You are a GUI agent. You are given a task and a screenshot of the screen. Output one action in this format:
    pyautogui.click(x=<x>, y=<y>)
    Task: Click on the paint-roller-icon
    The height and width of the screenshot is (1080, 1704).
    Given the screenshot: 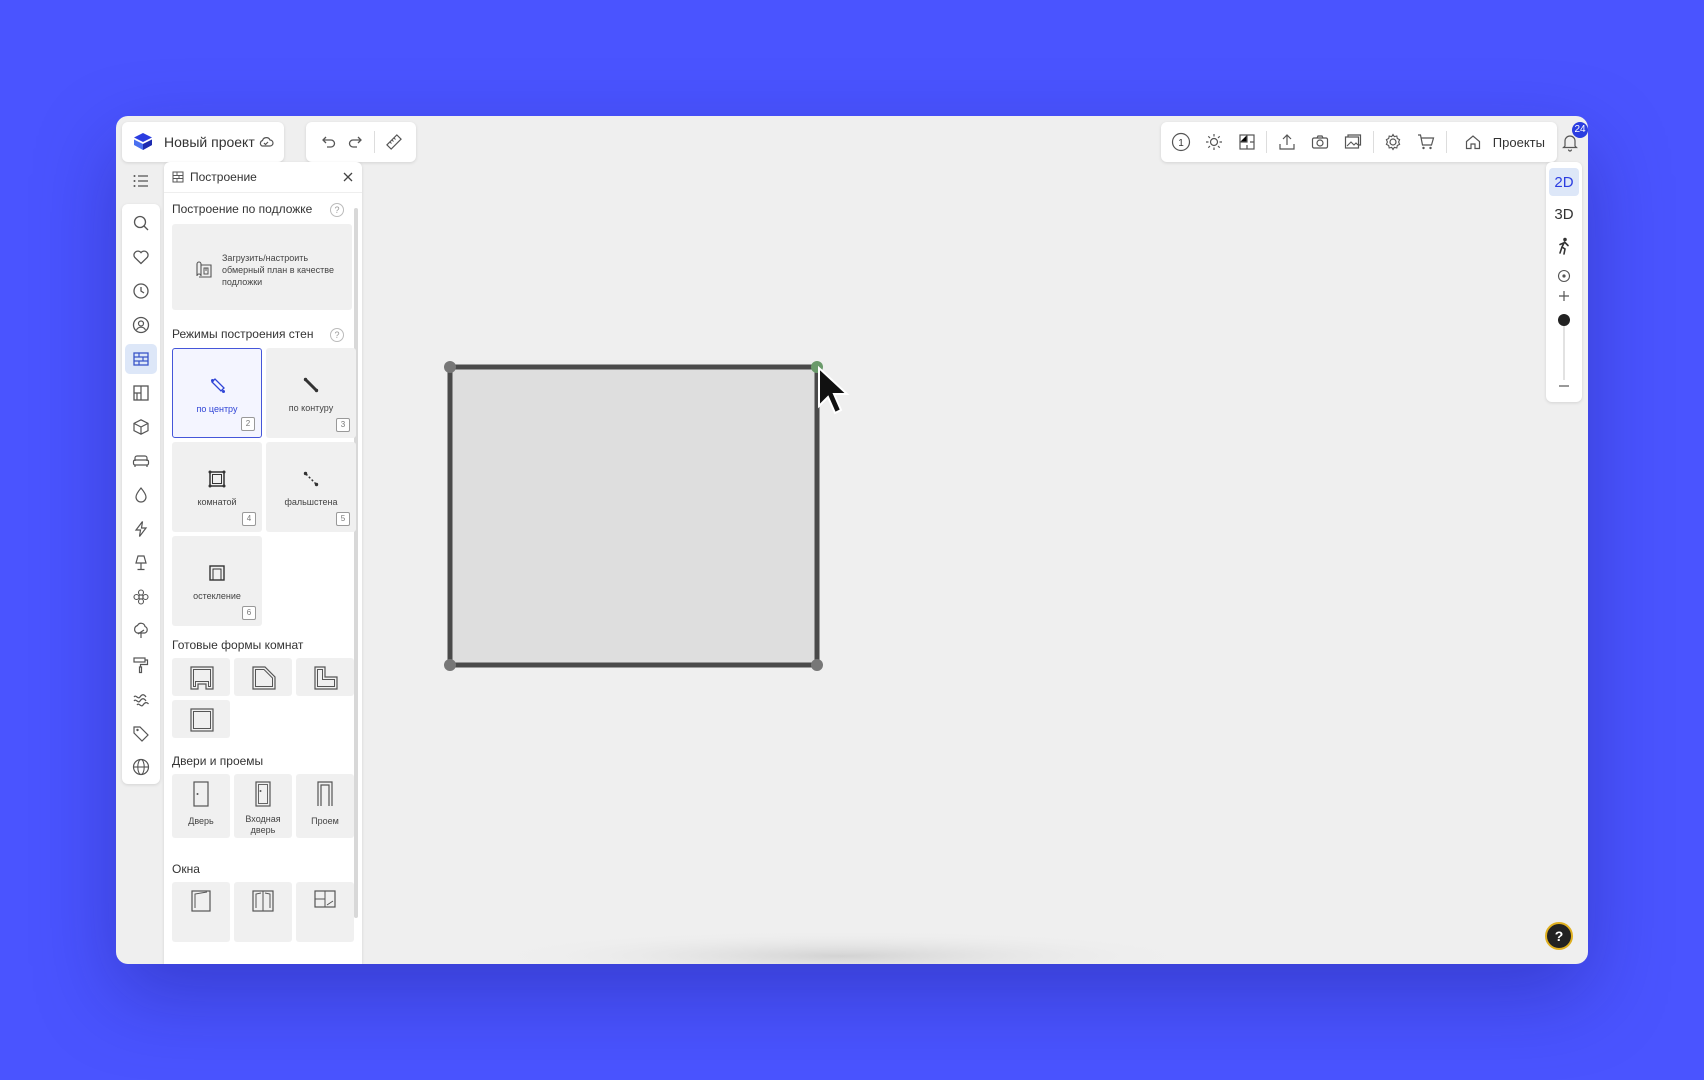 What is the action you would take?
    pyautogui.click(x=141, y=665)
    